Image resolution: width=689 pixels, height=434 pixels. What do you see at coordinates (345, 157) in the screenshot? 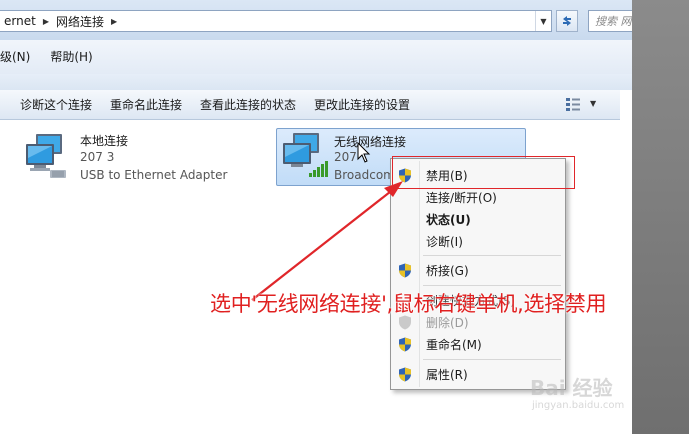
I see `connection-network: 207` at bounding box center [345, 157].